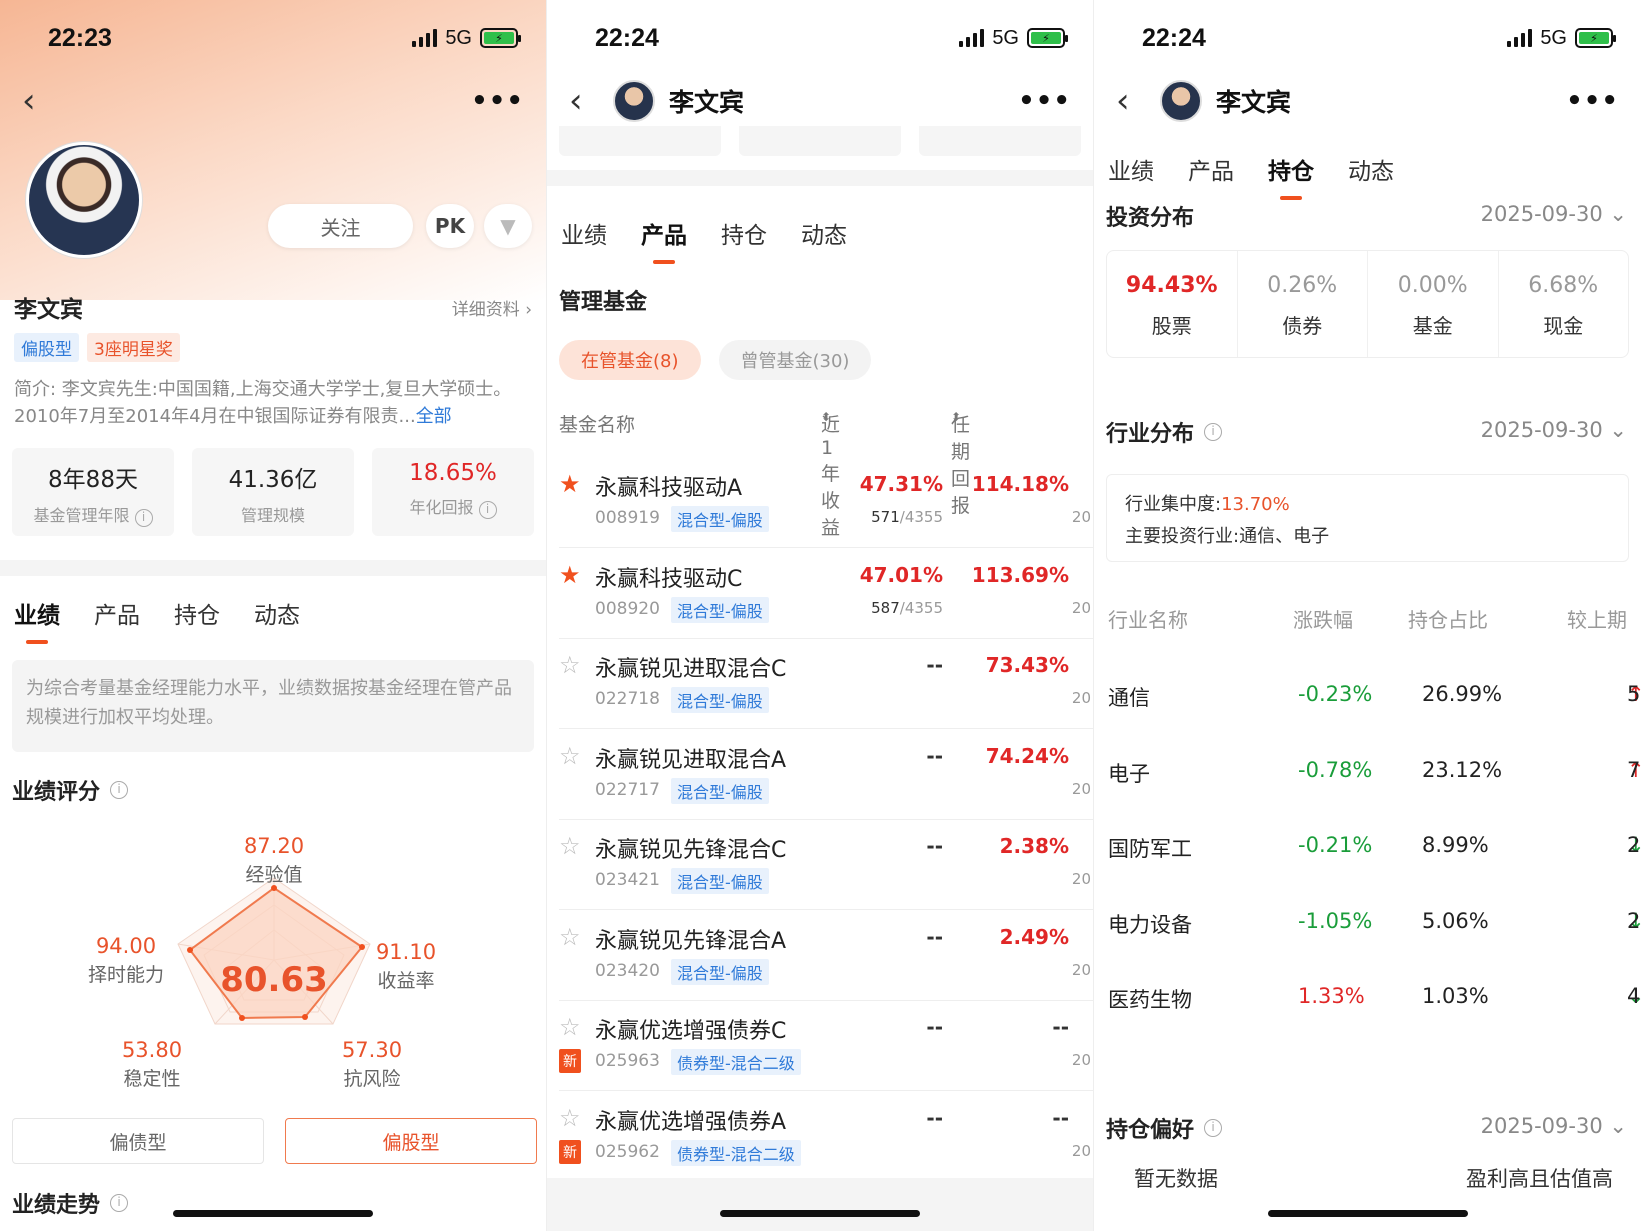  I want to click on nav-bar: ‹ 李文宾 •••, so click(820, 101).